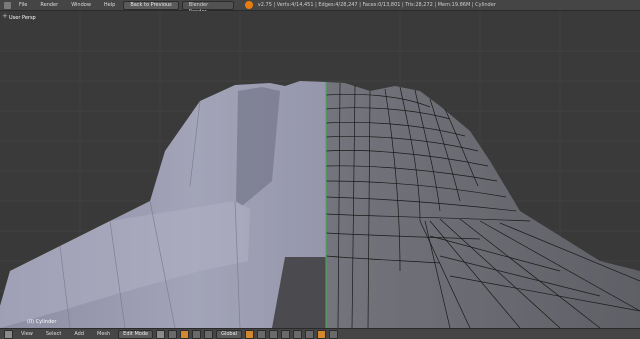  What do you see at coordinates (173, 334) in the screenshot?
I see `pivot-point-icon` at bounding box center [173, 334].